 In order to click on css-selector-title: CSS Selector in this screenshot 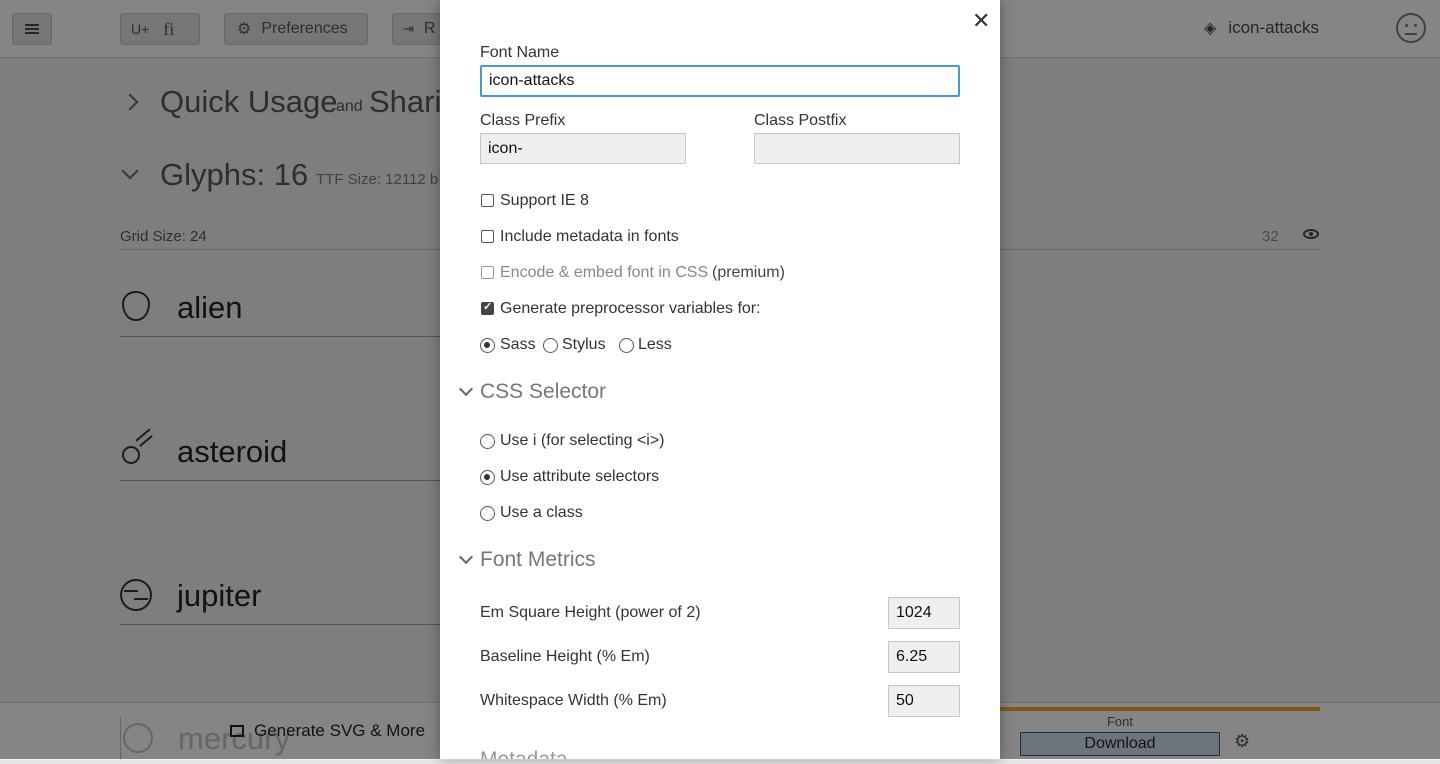, I will do `click(543, 391)`.